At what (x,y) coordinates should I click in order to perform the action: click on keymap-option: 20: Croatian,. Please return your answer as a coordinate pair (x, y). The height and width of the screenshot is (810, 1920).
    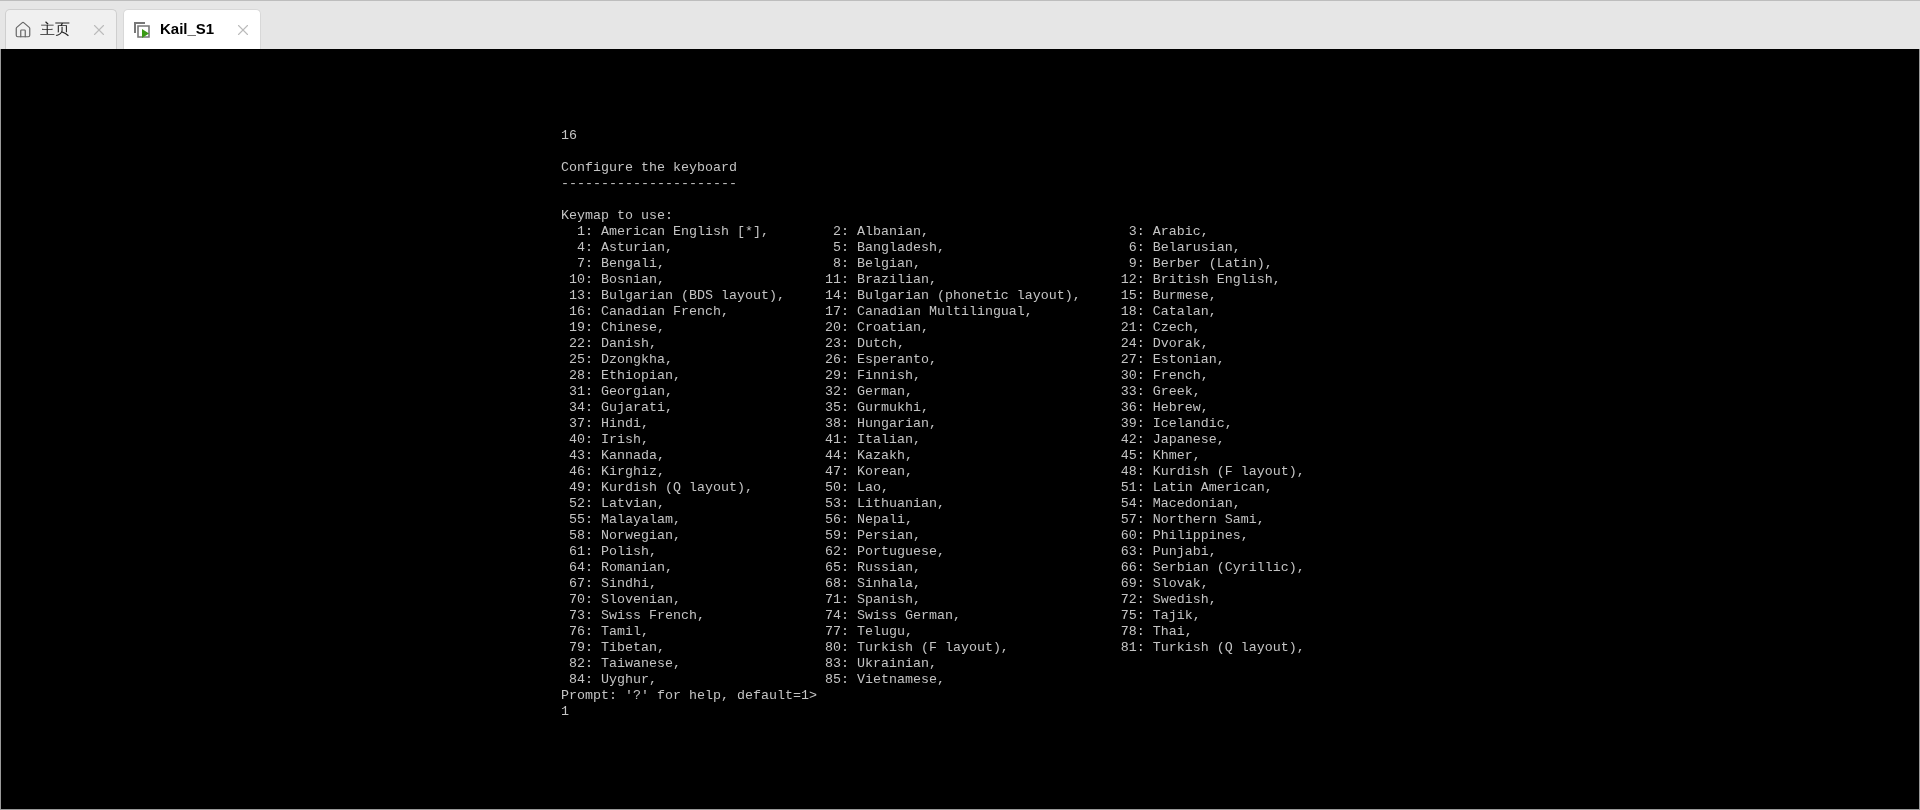
    Looking at the image, I should click on (872, 328).